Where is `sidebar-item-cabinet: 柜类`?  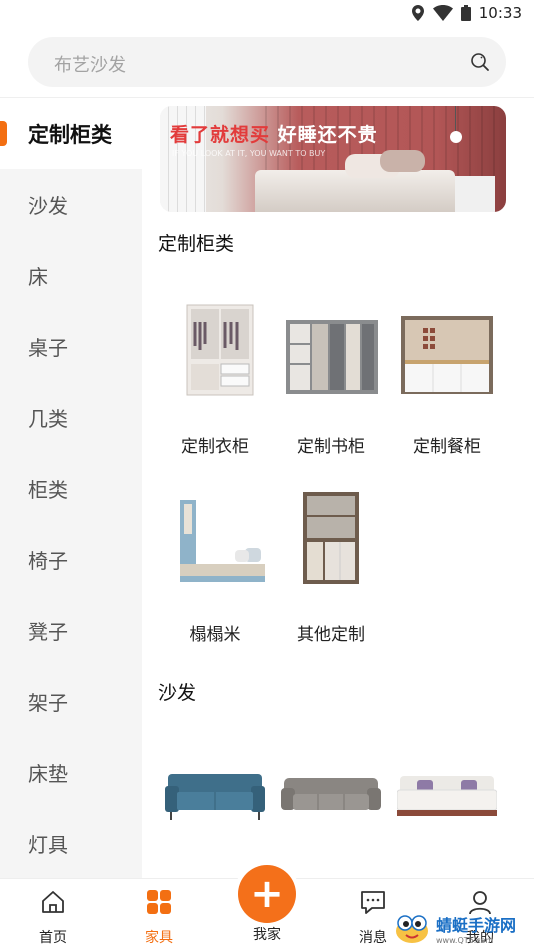 sidebar-item-cabinet: 柜类 is located at coordinates (71, 488).